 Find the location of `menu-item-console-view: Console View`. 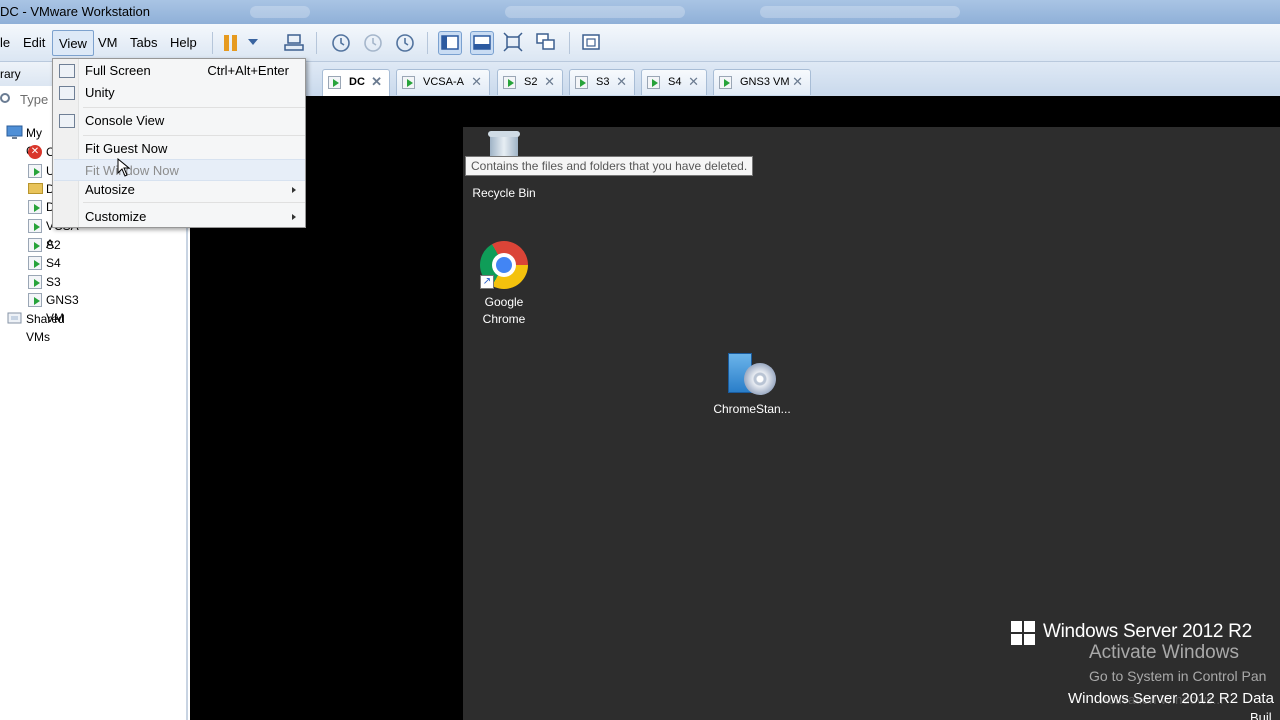

menu-item-console-view: Console View is located at coordinates (179, 121).